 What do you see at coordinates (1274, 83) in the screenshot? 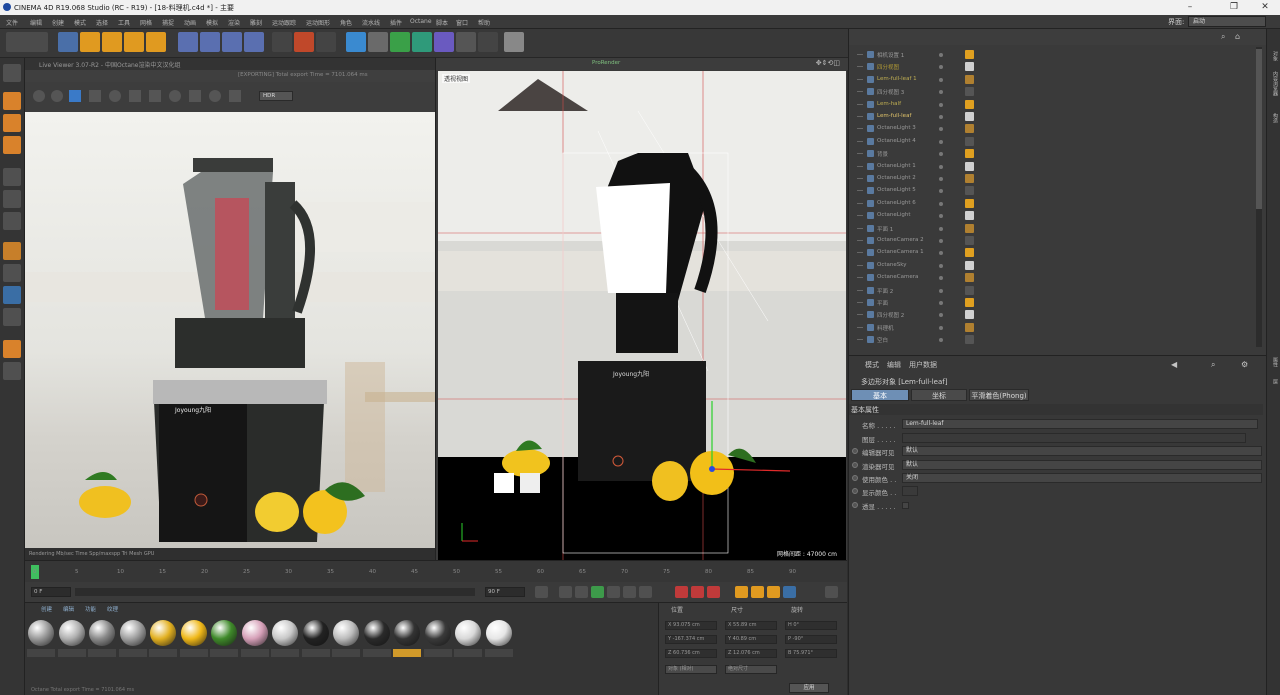
I see `tab-content-browser: 内容浏览器` at bounding box center [1274, 83].